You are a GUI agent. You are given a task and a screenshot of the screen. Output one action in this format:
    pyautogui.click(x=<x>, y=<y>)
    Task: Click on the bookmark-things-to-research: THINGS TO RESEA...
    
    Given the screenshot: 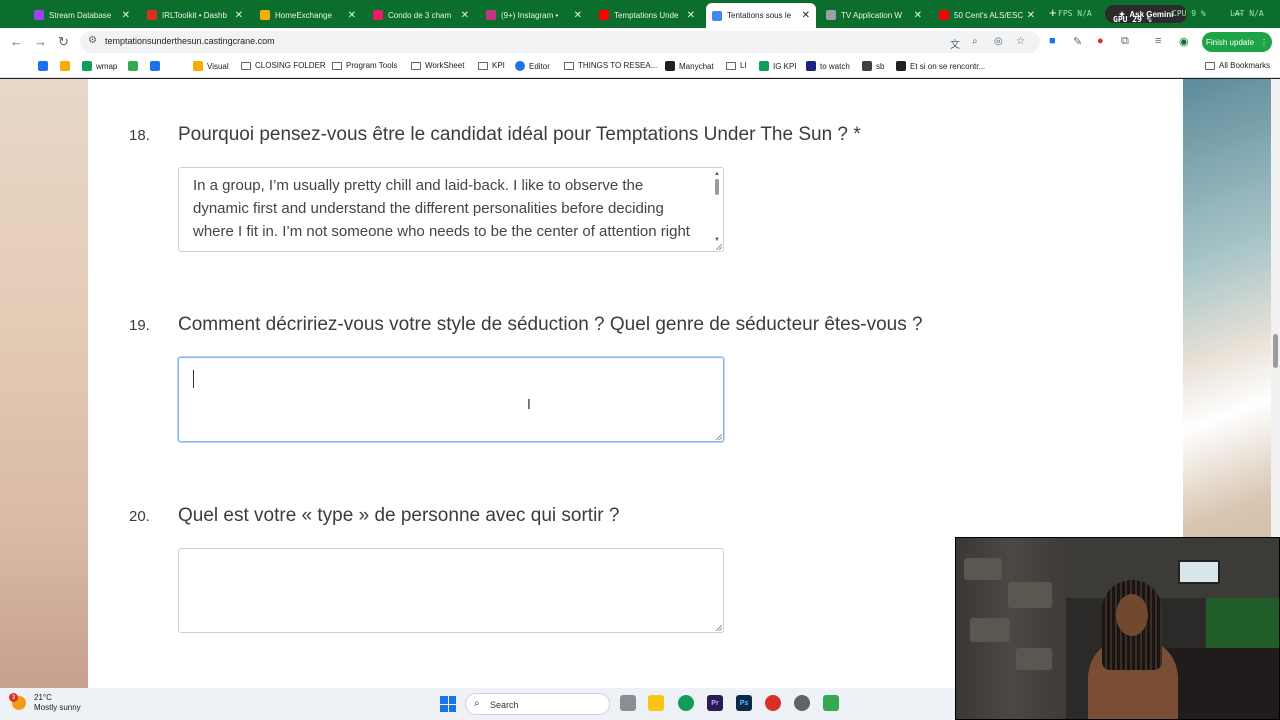 What is the action you would take?
    pyautogui.click(x=610, y=65)
    